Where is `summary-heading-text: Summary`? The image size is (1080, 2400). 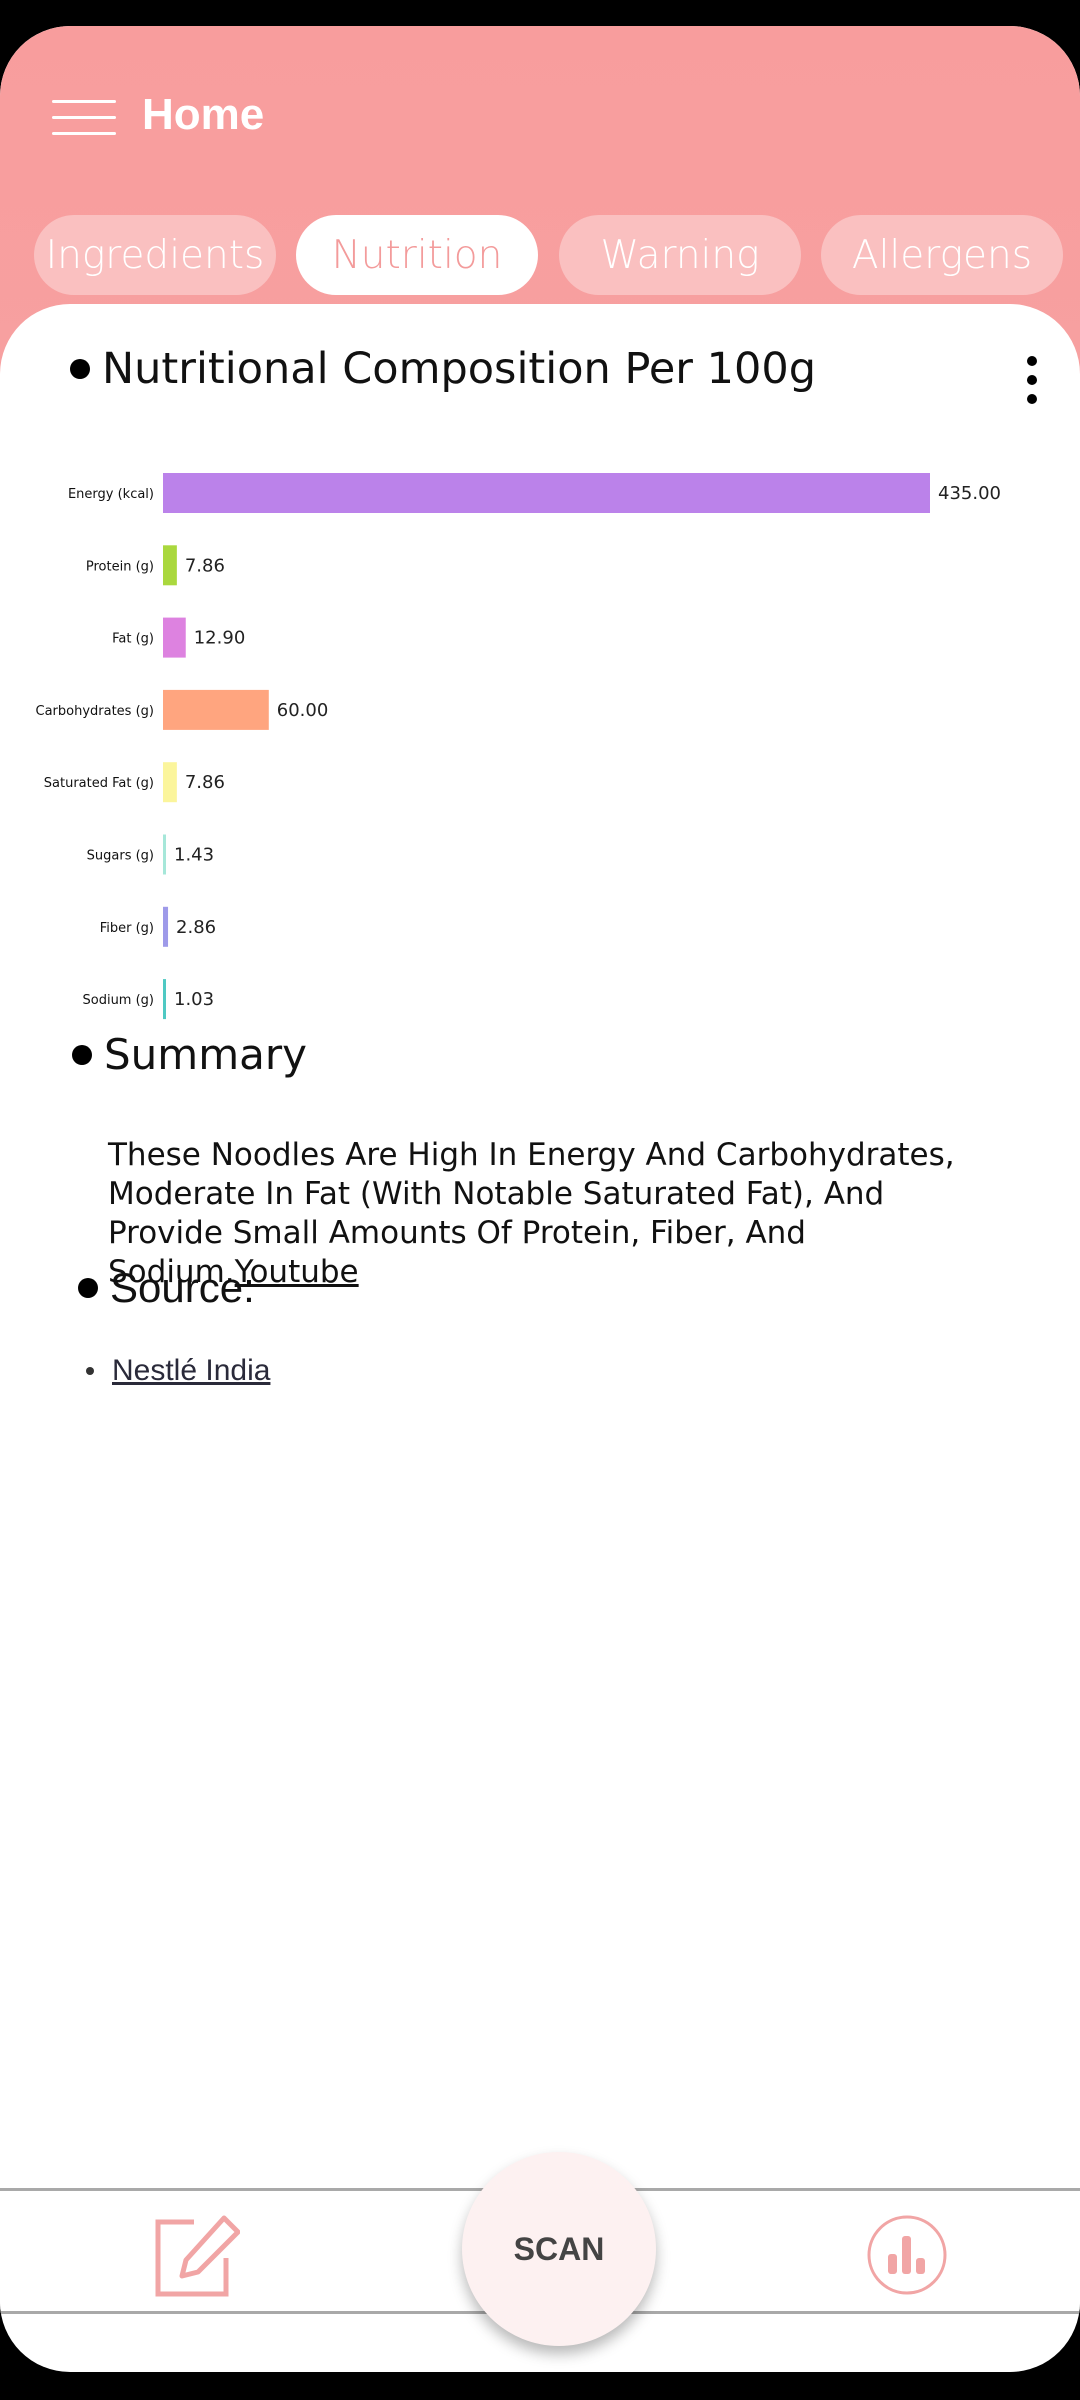
summary-heading-text: Summary is located at coordinates (205, 1054).